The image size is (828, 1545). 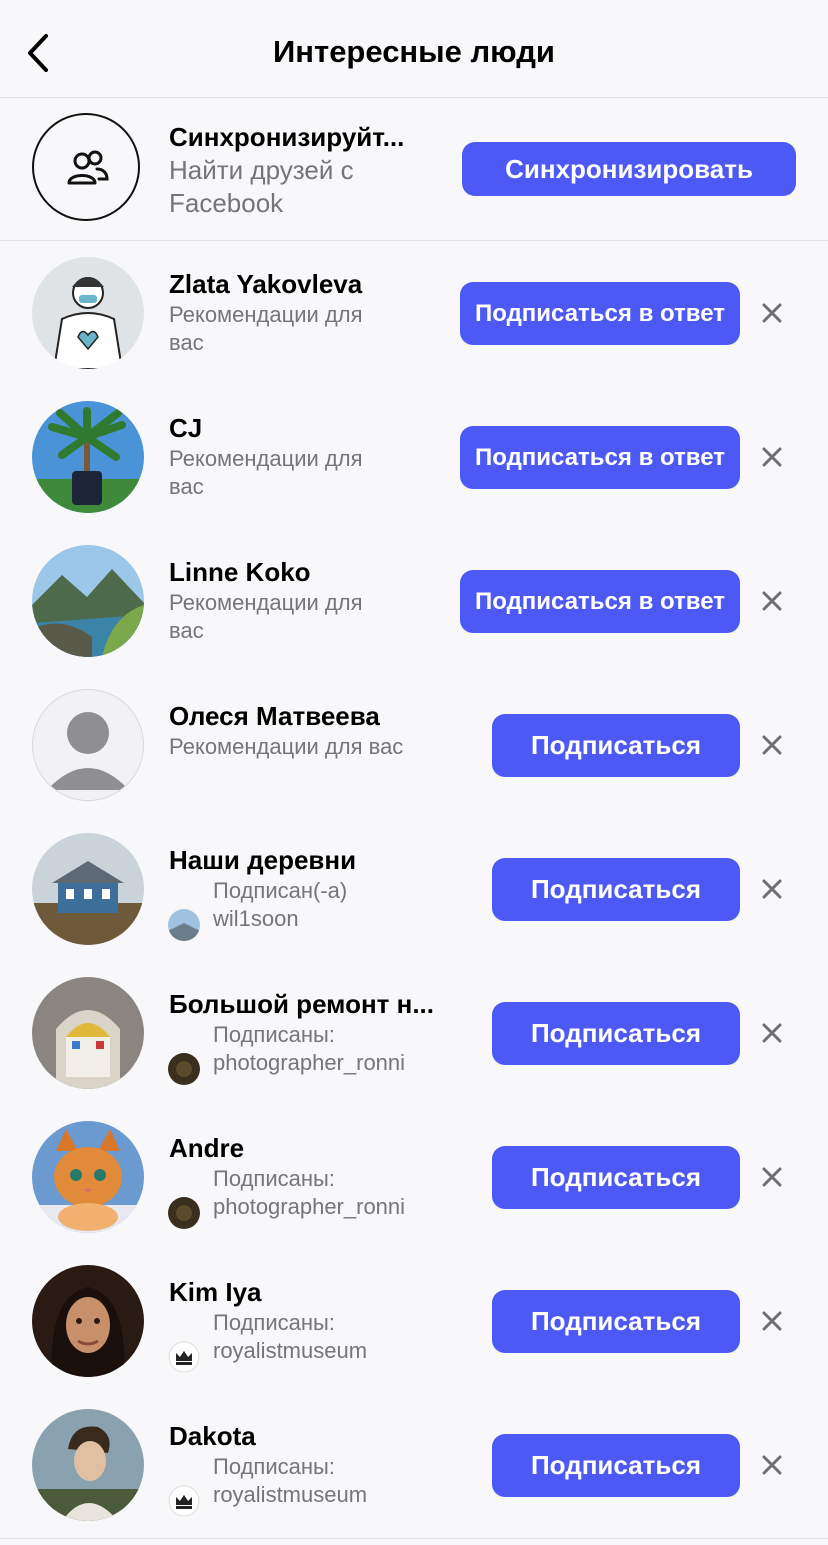 I want to click on bottom-divider, so click(x=414, y=1538).